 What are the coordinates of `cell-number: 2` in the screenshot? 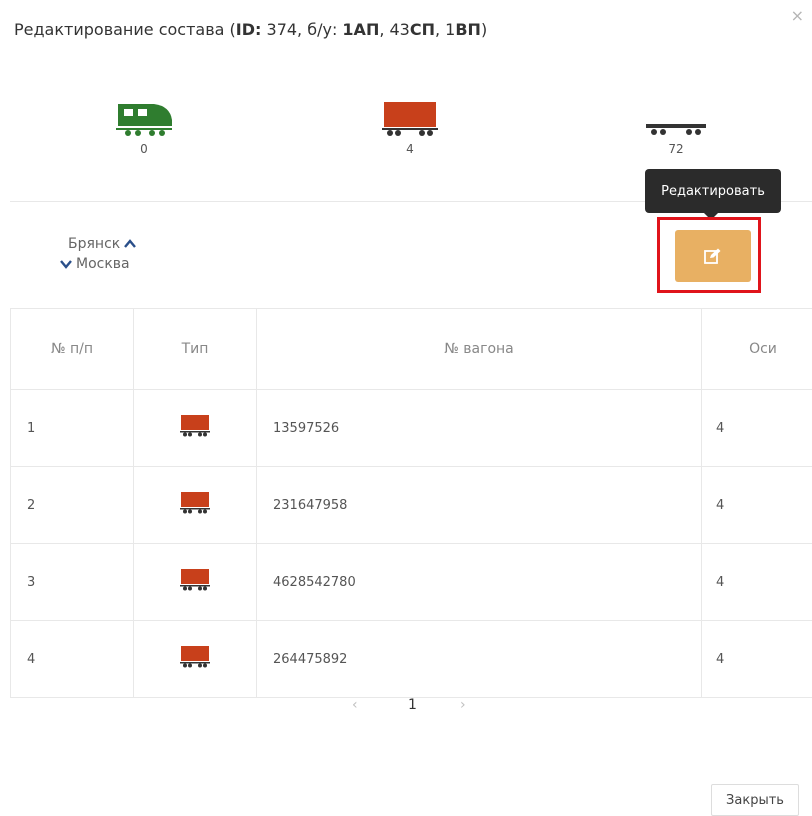 It's located at (72, 505).